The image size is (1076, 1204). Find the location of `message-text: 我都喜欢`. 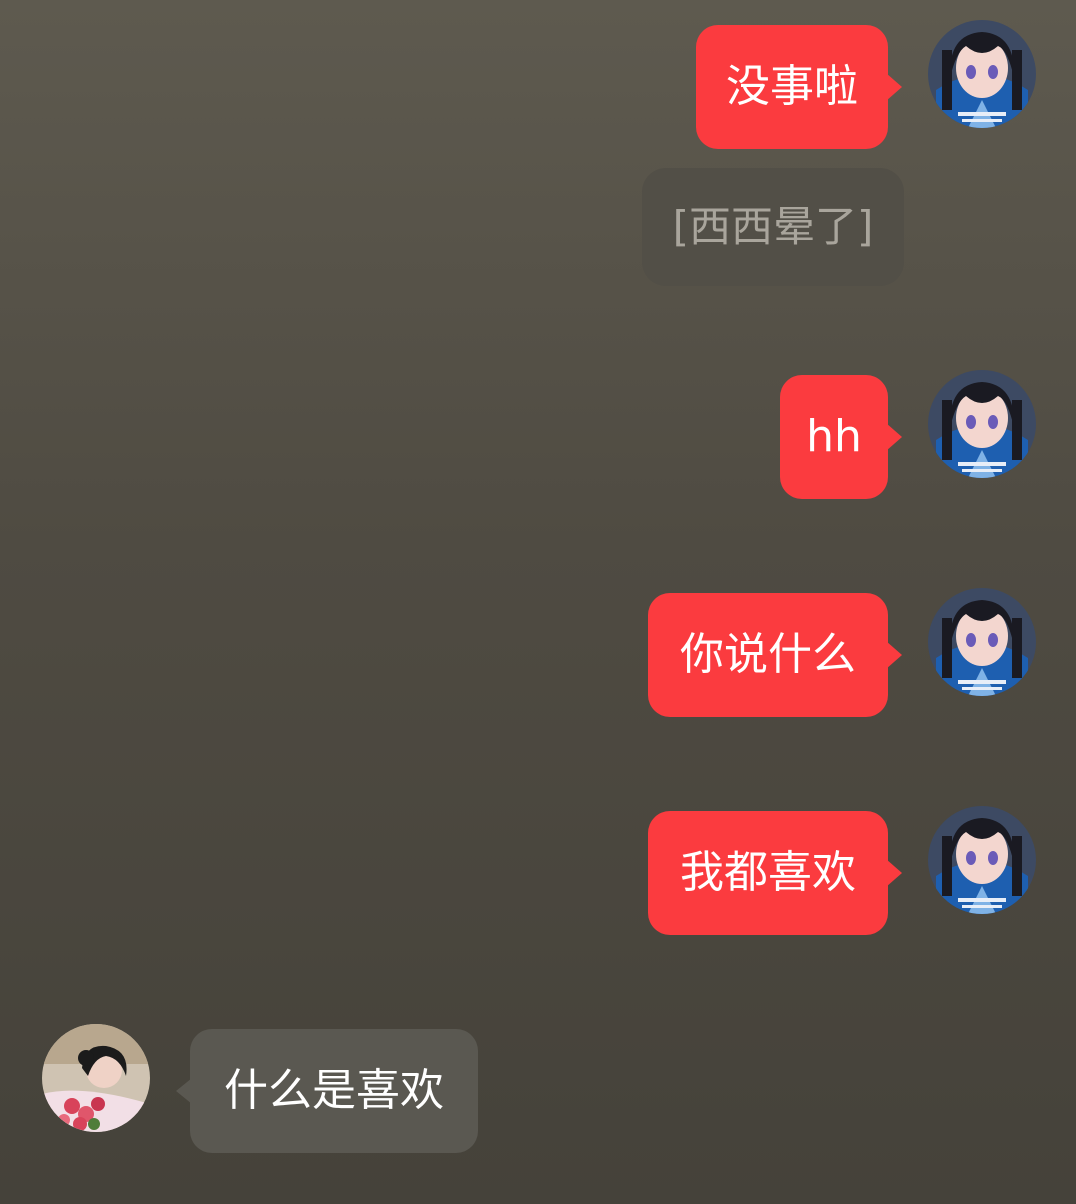

message-text: 我都喜欢 is located at coordinates (768, 872).